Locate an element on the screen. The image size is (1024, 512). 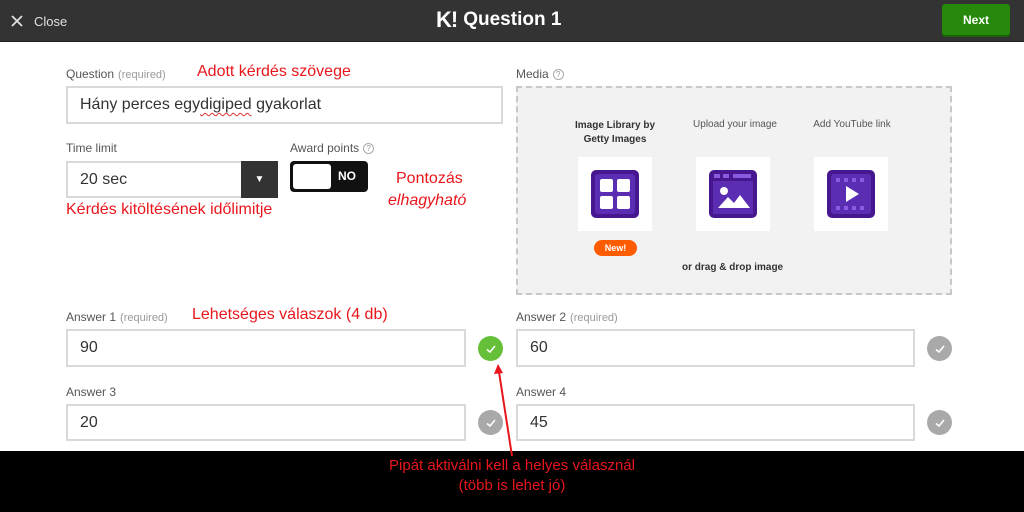
annotation-time-limit: Kérdés kitöltésének időlimitje is located at coordinates (169, 209).